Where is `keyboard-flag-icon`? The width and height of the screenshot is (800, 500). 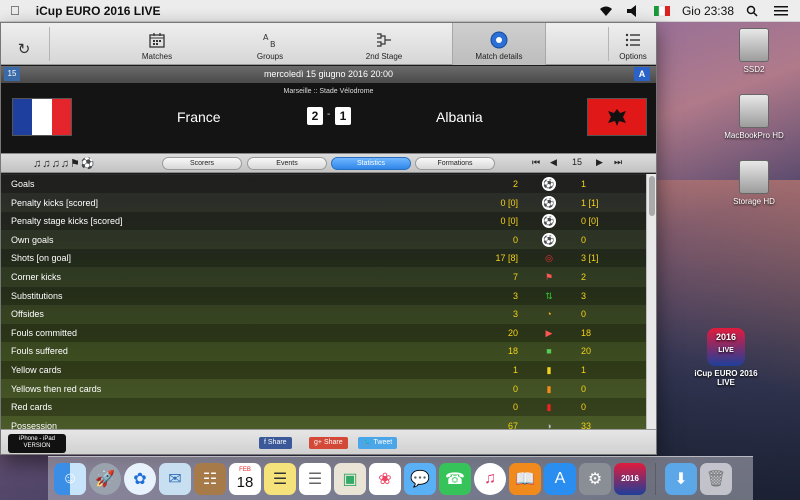 keyboard-flag-icon is located at coordinates (661, 11).